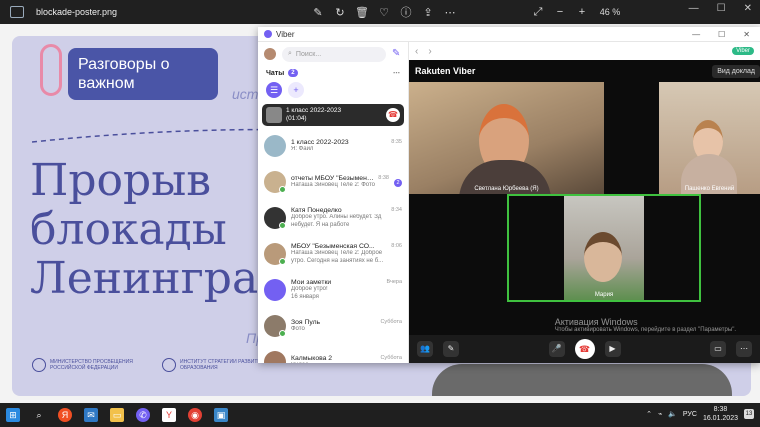  What do you see at coordinates (311, 282) in the screenshot?
I see `chat-name: Мои заметки` at bounding box center [311, 282].